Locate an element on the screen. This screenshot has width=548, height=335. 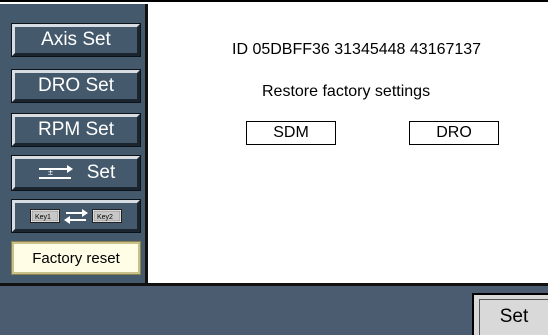
key1-icon: Key1 is located at coordinates (45, 216).